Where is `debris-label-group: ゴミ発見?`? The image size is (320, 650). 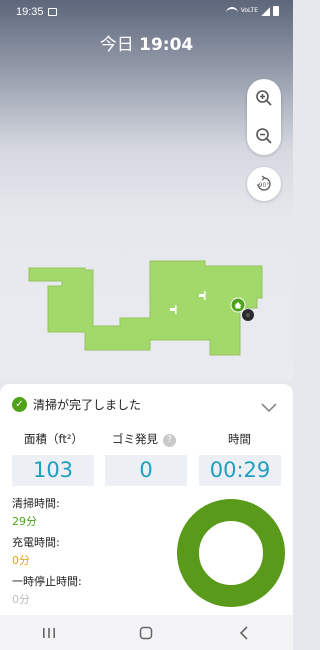
debris-label-group: ゴミ発見? is located at coordinates (144, 439).